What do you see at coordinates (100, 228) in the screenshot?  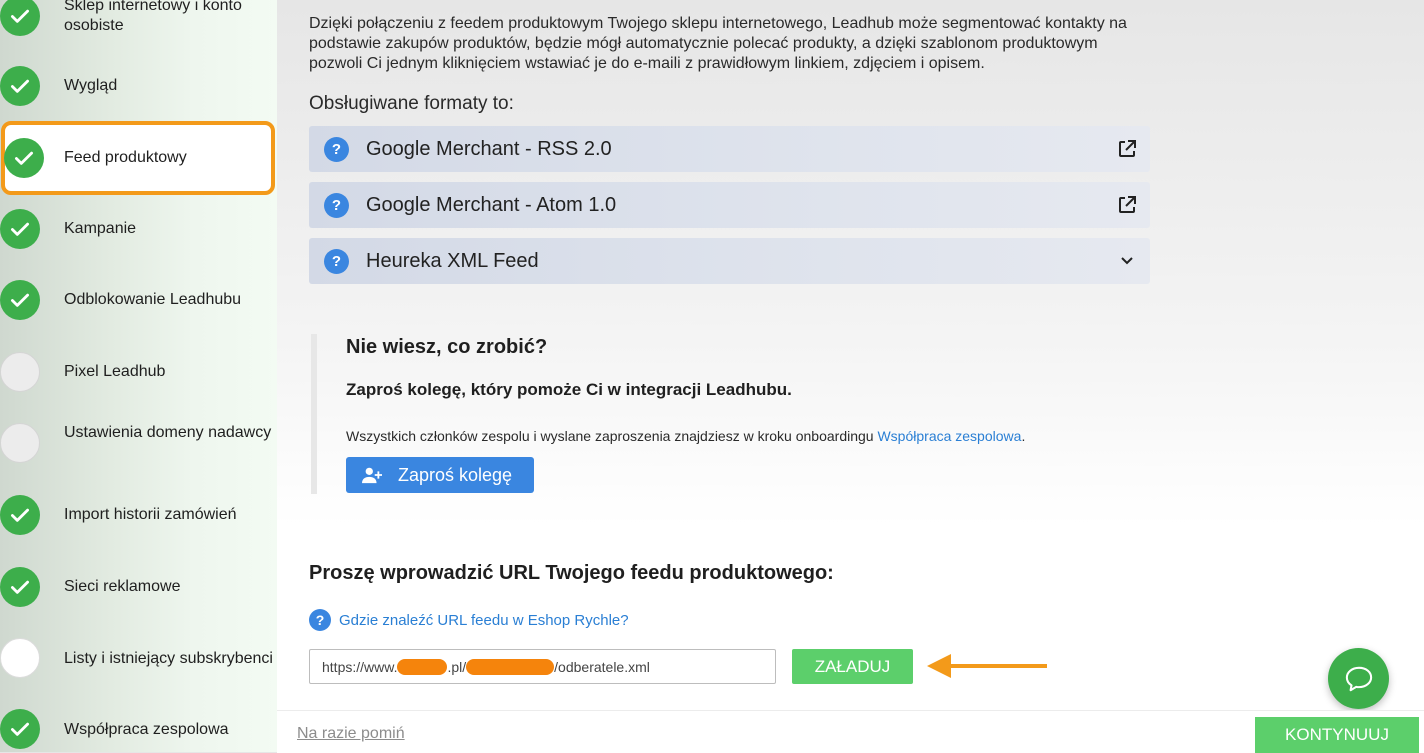 I see `sidebar-step-label: Kampanie` at bounding box center [100, 228].